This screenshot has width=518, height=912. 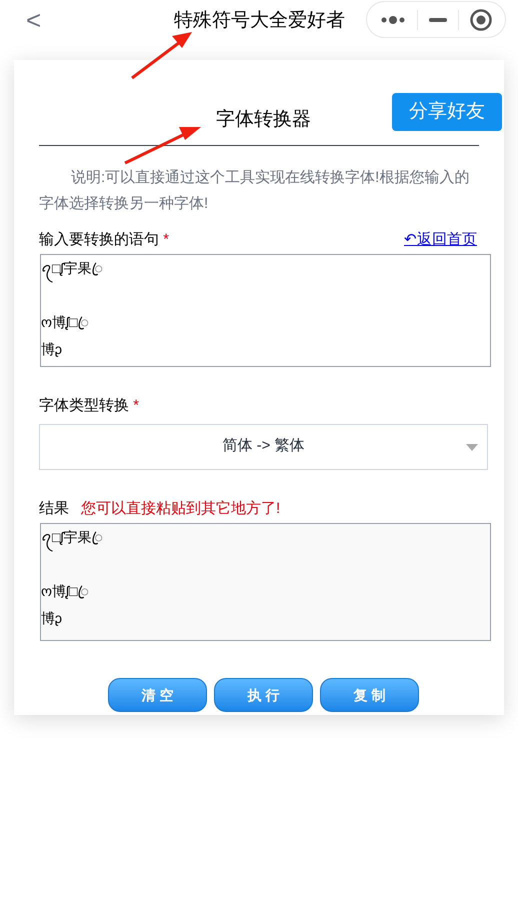 What do you see at coordinates (259, 21) in the screenshot?
I see `page-title: 特殊符号大全爱好者` at bounding box center [259, 21].